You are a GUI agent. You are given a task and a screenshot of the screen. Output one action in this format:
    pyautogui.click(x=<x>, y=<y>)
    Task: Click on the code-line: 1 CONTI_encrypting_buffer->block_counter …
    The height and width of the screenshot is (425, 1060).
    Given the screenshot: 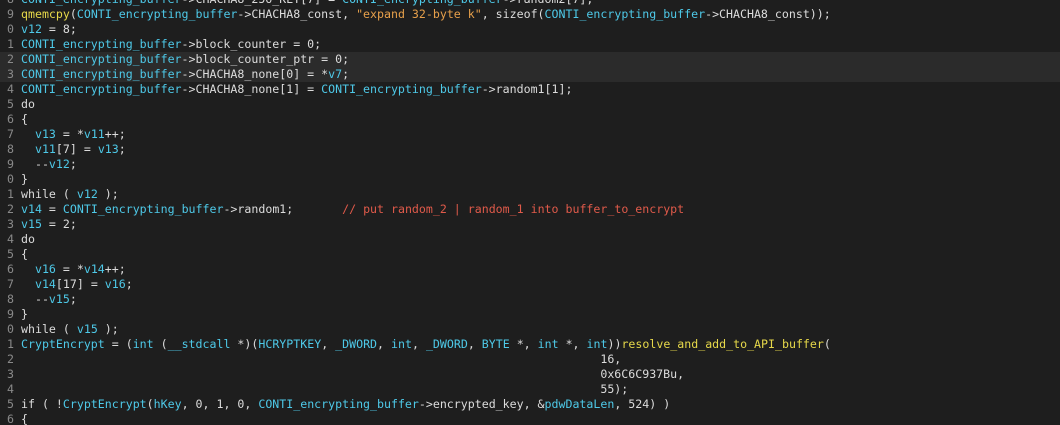 What is the action you would take?
    pyautogui.click(x=530, y=44)
    